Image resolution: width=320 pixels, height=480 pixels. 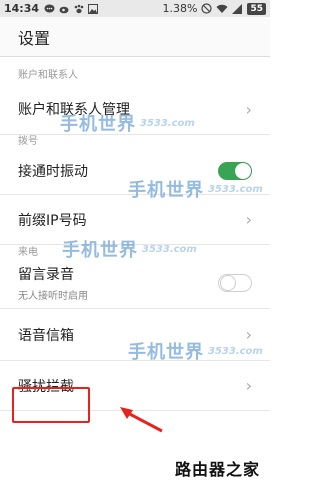 I want to click on status-notification-icons, so click(x=71, y=8).